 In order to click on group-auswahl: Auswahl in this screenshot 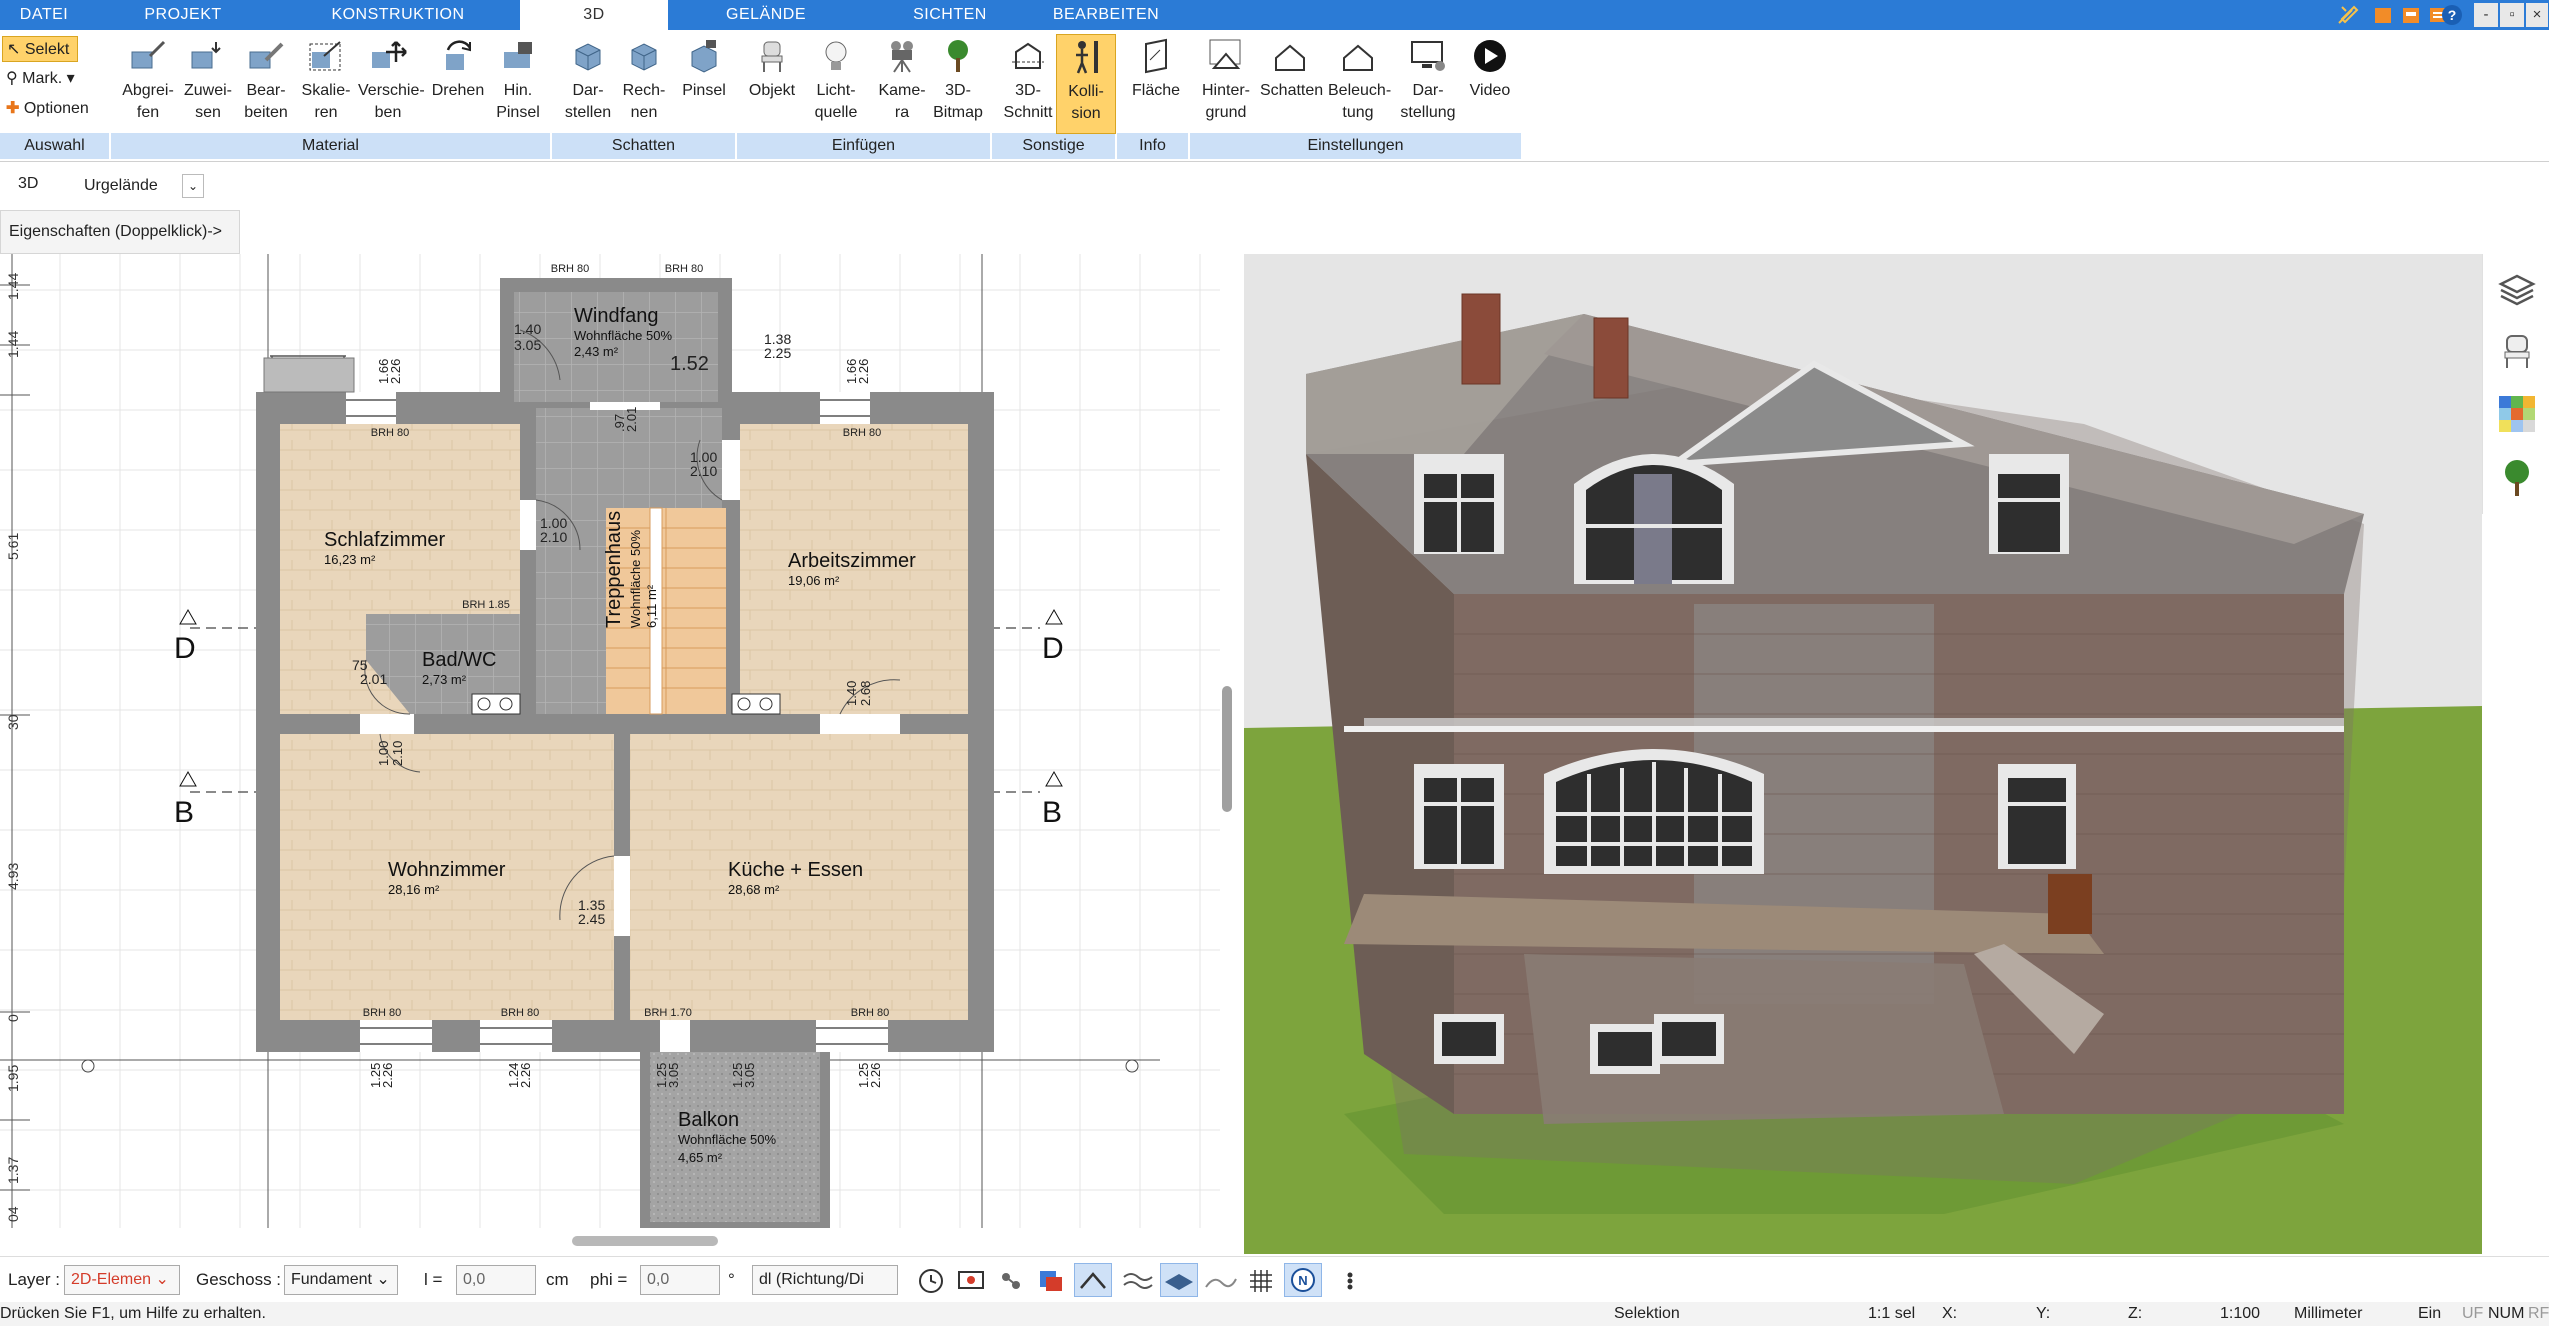, I will do `click(55, 146)`.